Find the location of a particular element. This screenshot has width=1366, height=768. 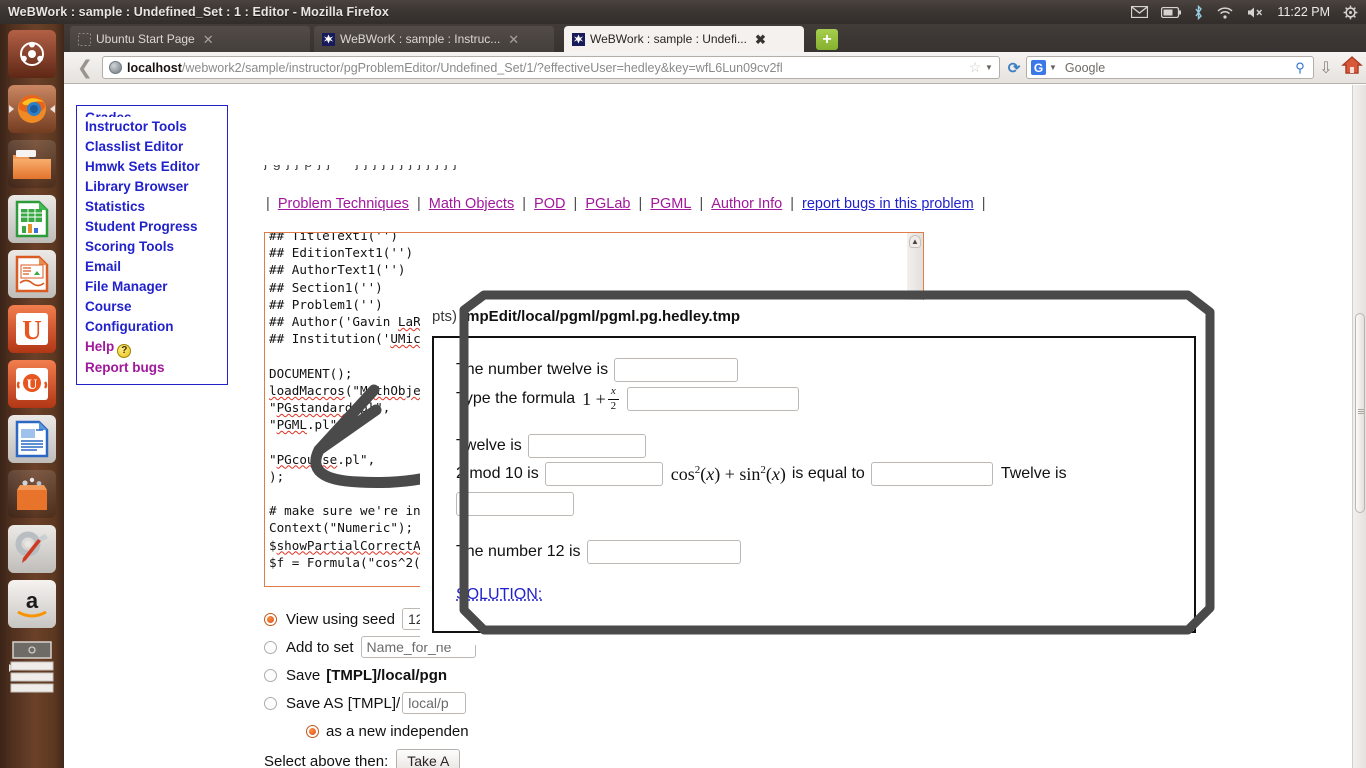

libreoffice-calc-icon is located at coordinates (32, 219).